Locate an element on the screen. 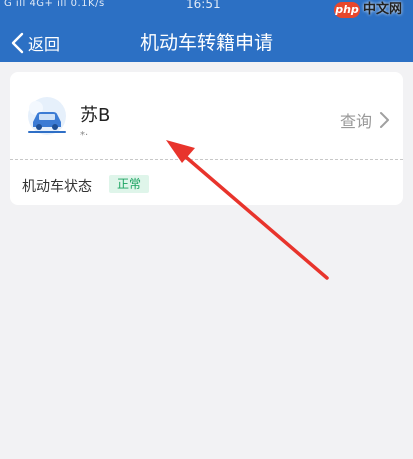 This screenshot has height=459, width=413. status-badge: 正常 is located at coordinates (129, 184).